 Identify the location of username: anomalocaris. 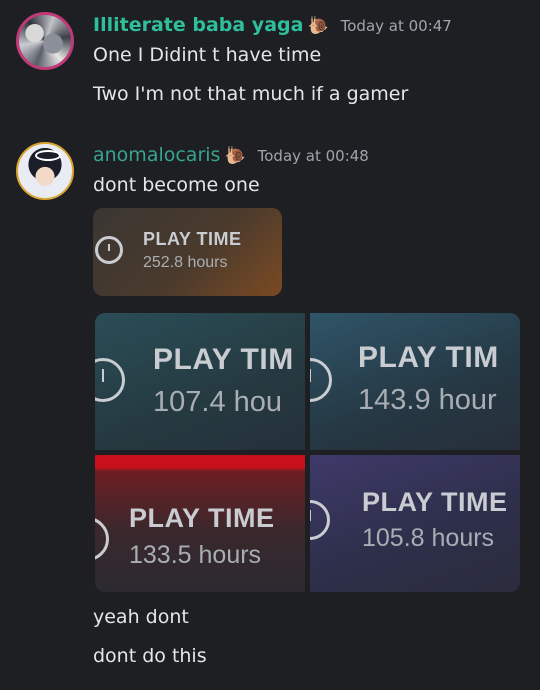
(156, 155).